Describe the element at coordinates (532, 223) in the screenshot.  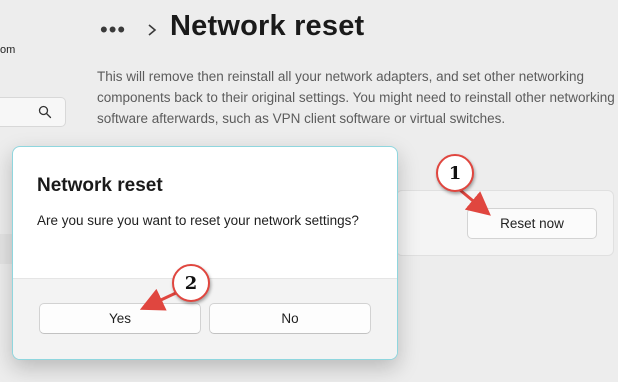
I see `reset-now-button: Reset now` at that location.